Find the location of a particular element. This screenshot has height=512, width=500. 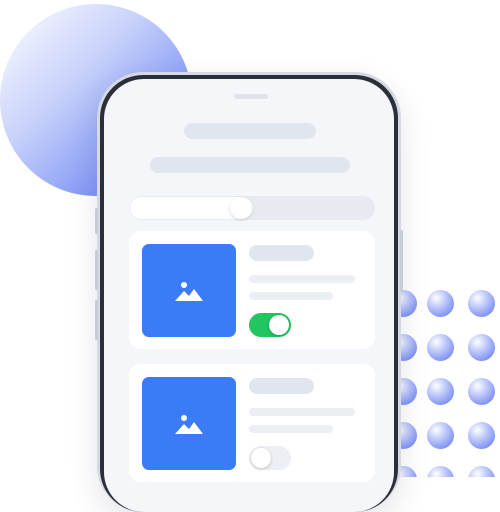

decorative-dot-grid is located at coordinates (448, 380).